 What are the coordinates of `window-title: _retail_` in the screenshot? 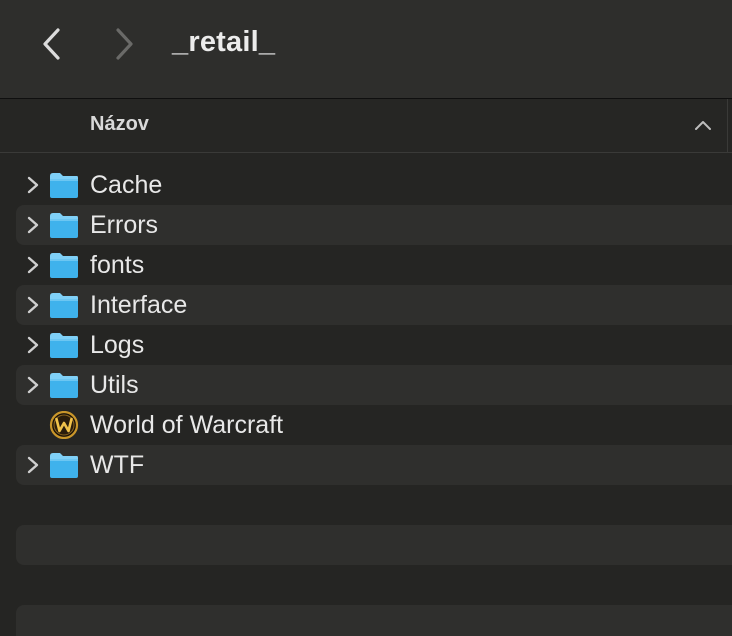 It's located at (224, 42).